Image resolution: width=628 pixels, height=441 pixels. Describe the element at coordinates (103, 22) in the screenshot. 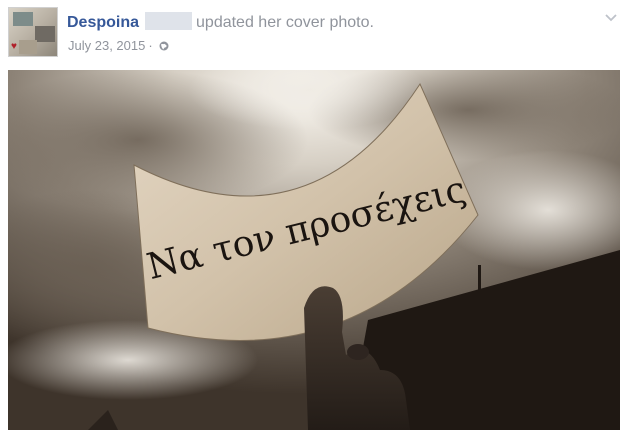

I see `author-name-link: Despoina` at that location.